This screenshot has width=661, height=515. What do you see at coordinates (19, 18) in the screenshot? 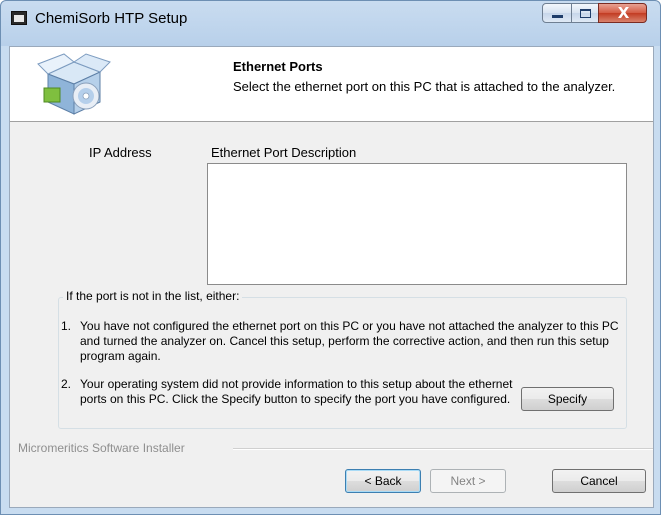
I see `app-icon` at bounding box center [19, 18].